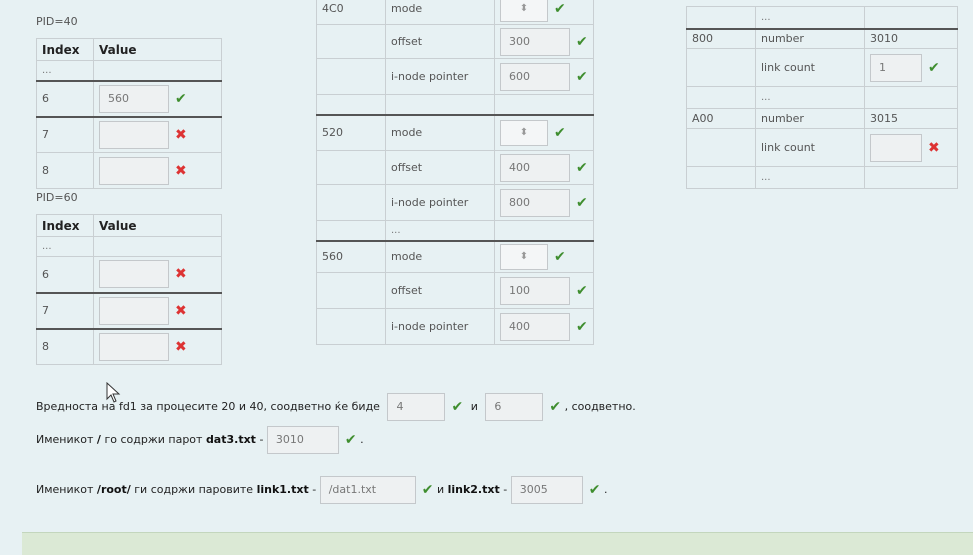 Image resolution: width=973 pixels, height=555 pixels. I want to click on link-count-input, so click(896, 147).